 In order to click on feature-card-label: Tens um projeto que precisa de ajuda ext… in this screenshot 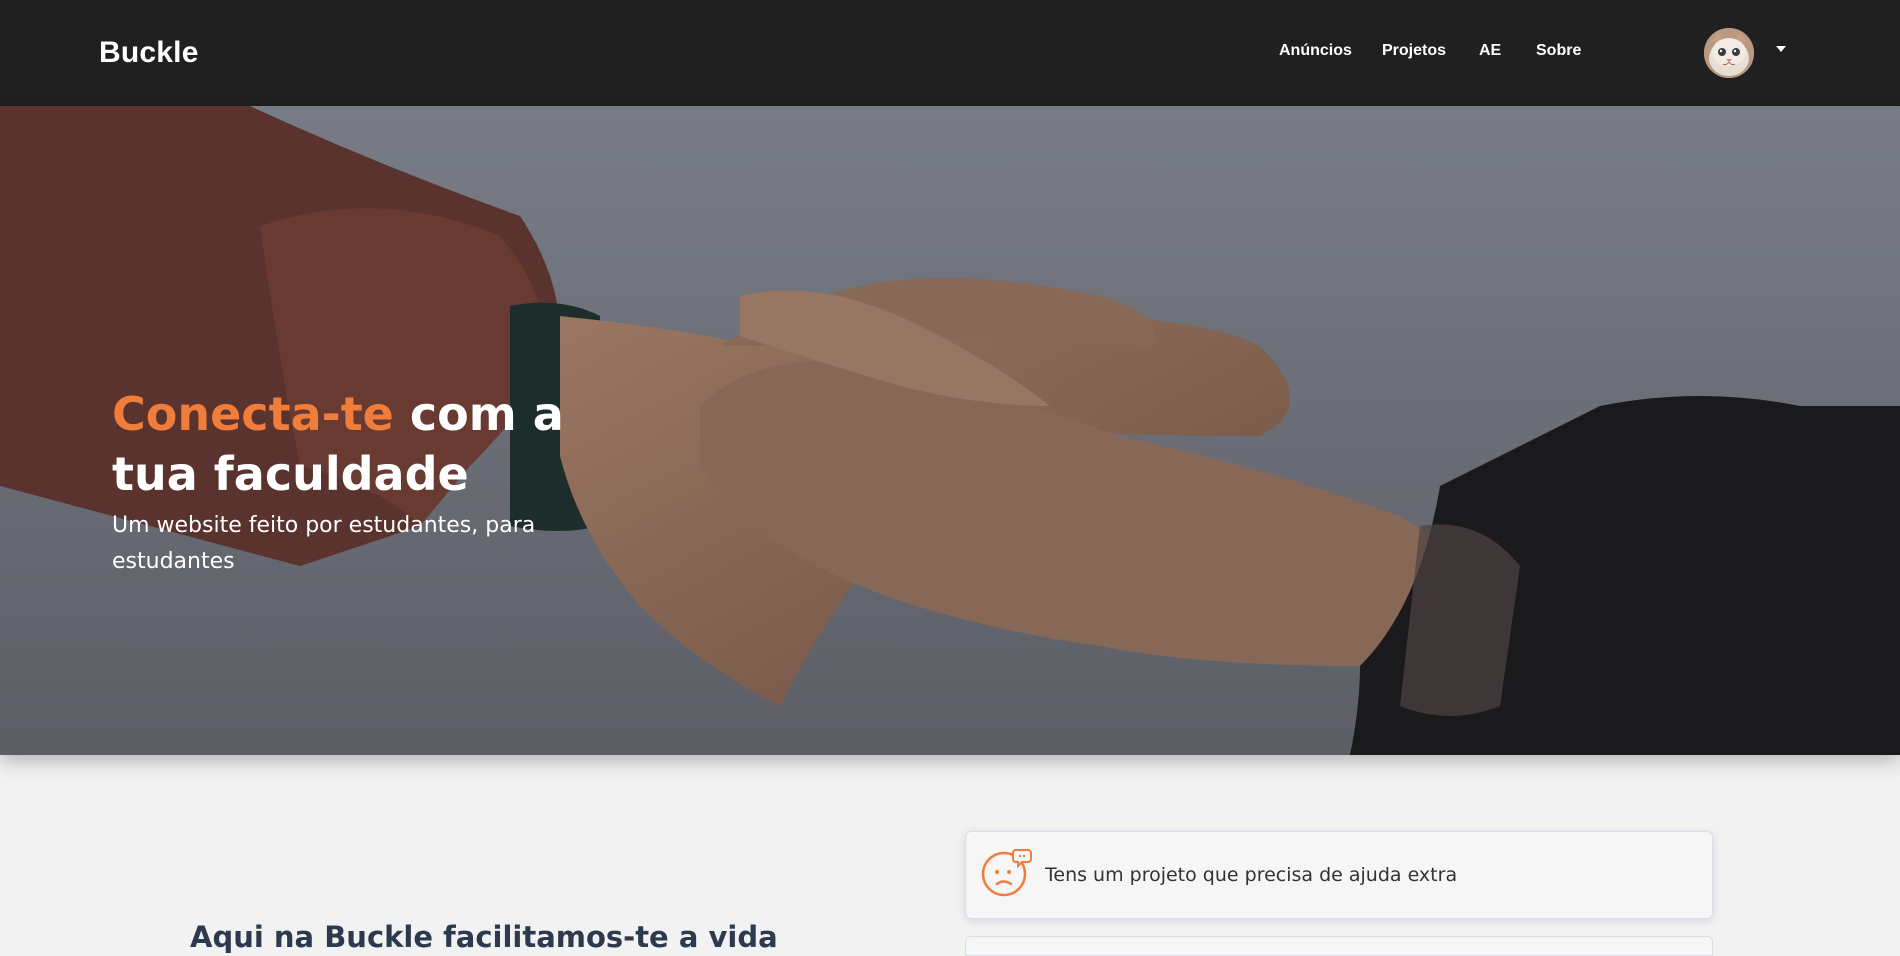, I will do `click(1251, 875)`.